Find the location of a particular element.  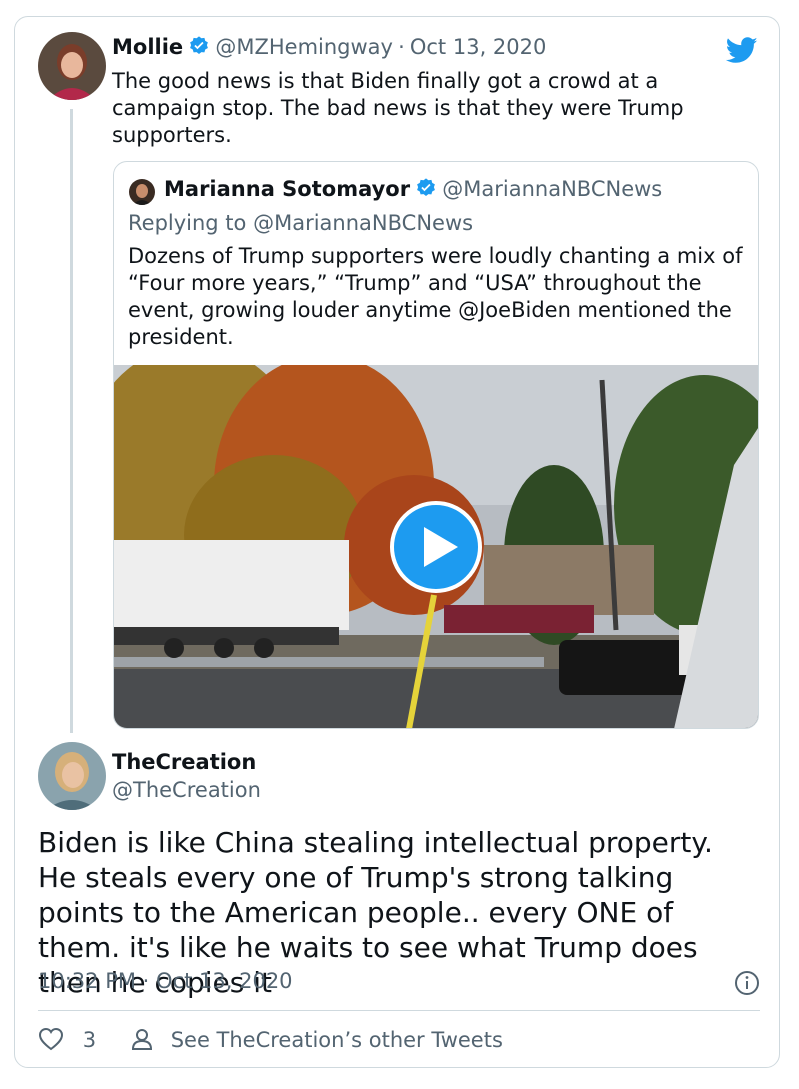

author-handle: @MZHemingway is located at coordinates (304, 47).